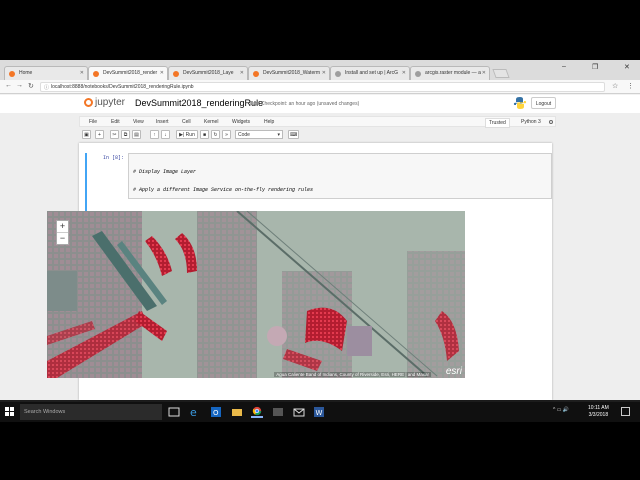 The height and width of the screenshot is (480, 640). Describe the element at coordinates (520, 103) in the screenshot. I see `python-logo-icon` at that location.